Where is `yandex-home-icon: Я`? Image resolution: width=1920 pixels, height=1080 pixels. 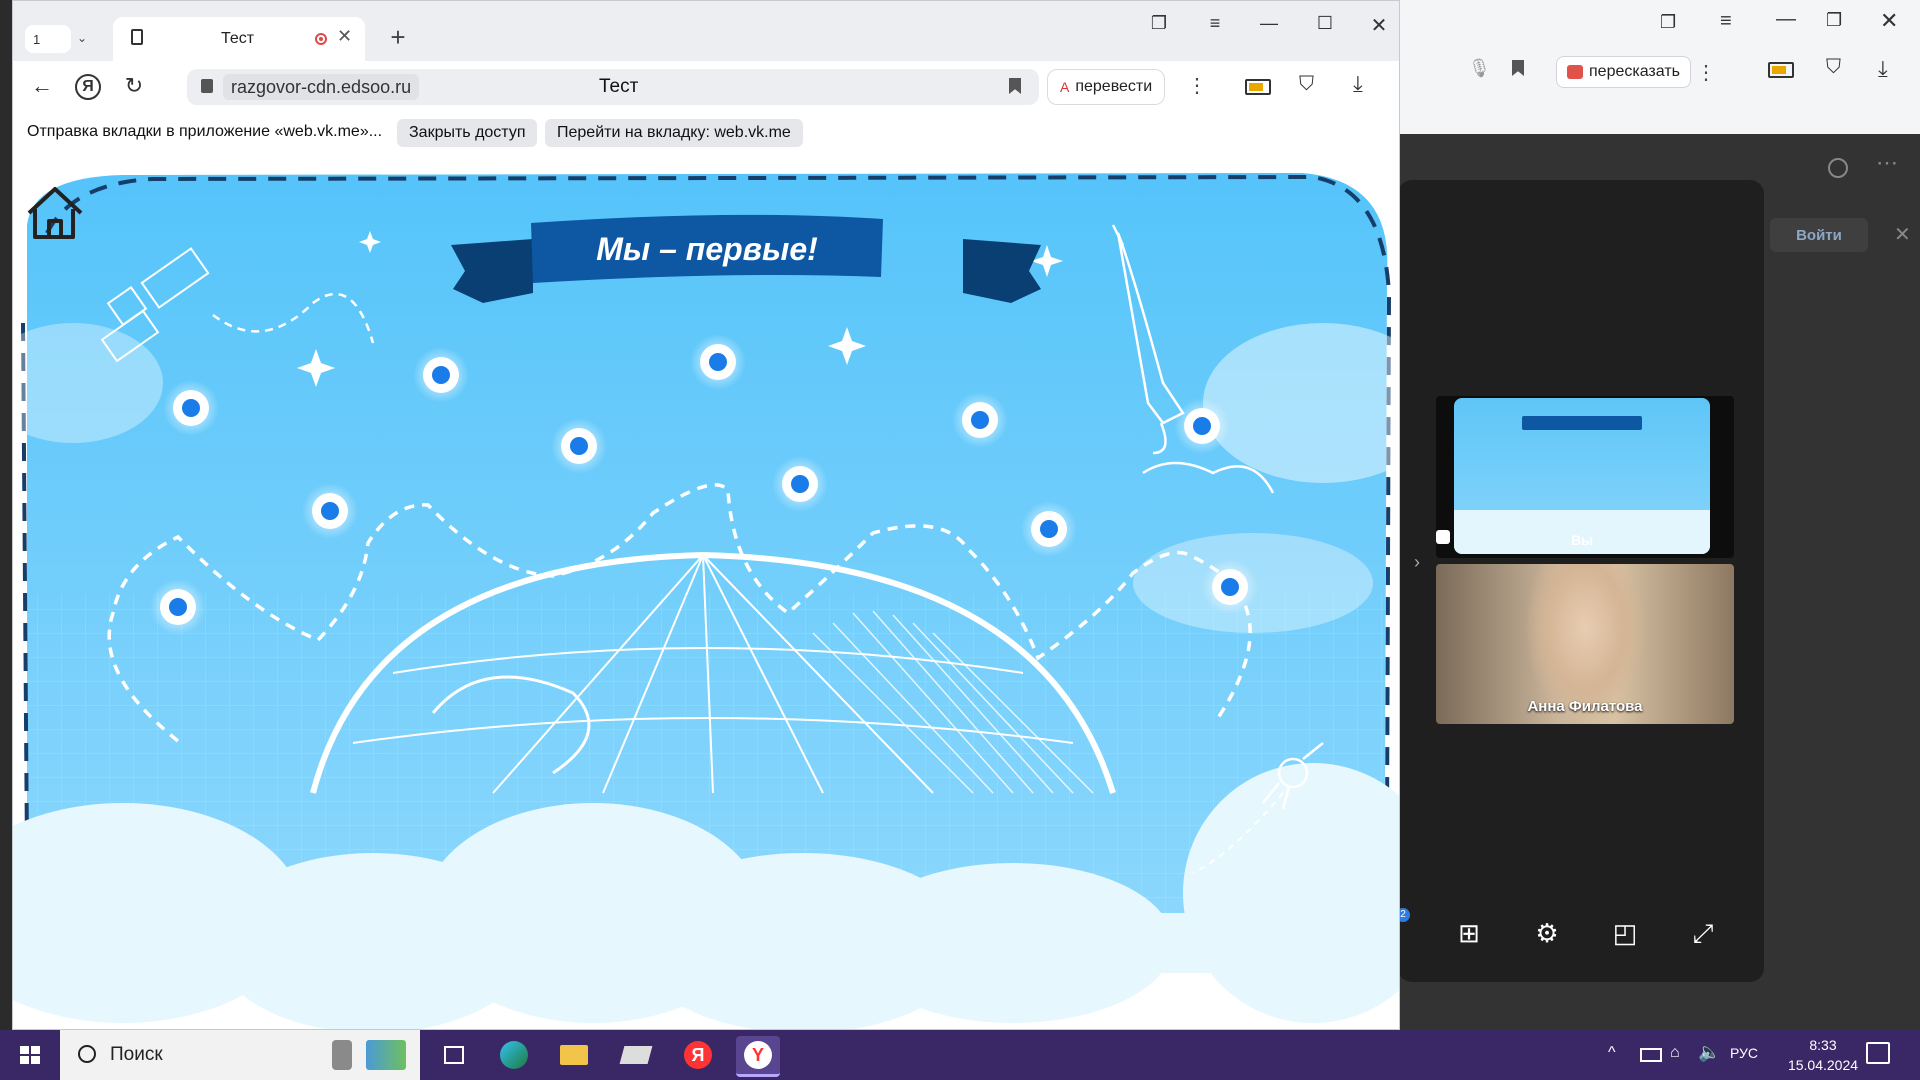
yandex-home-icon: Я is located at coordinates (88, 87).